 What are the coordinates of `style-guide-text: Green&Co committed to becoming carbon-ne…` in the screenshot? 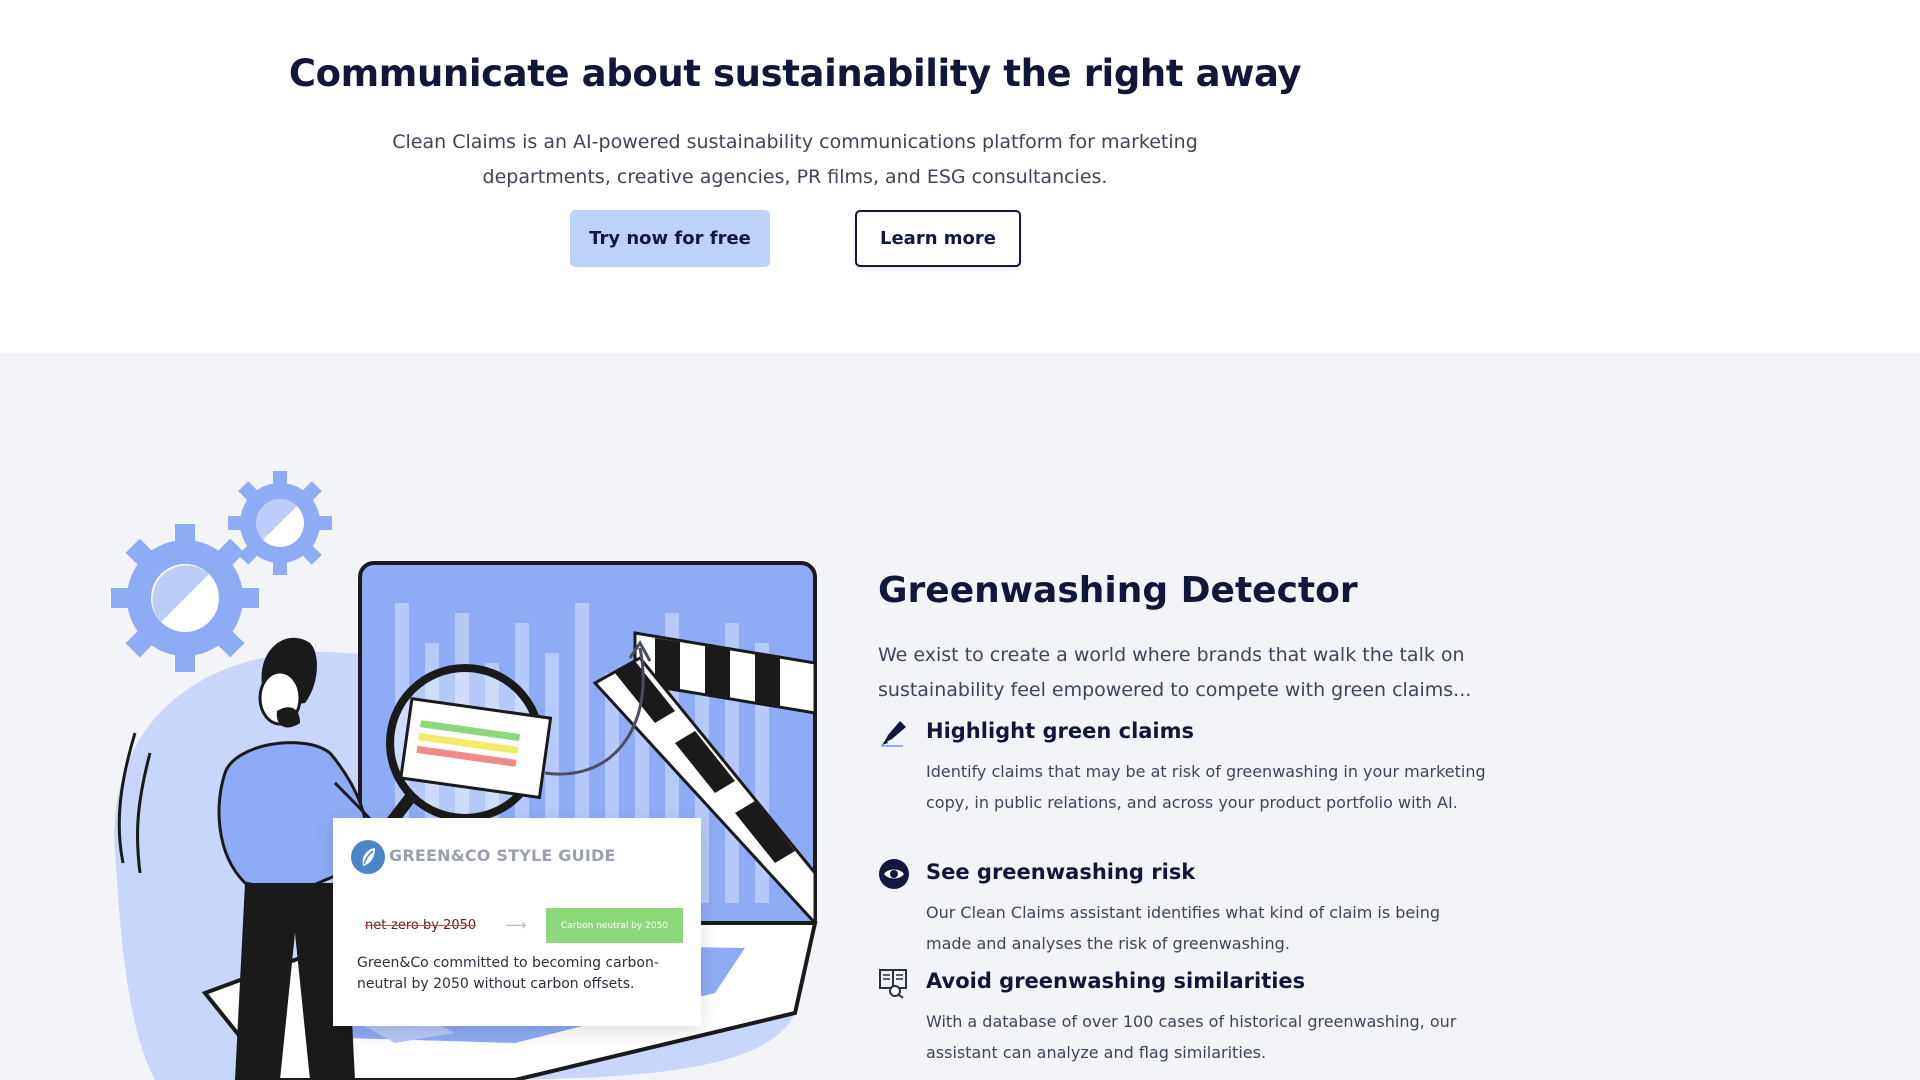 It's located at (508, 973).